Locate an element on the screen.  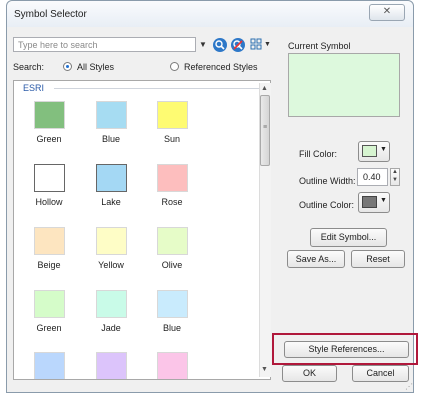
outline-width-stepper: ▲ ▼ is located at coordinates (395, 177).